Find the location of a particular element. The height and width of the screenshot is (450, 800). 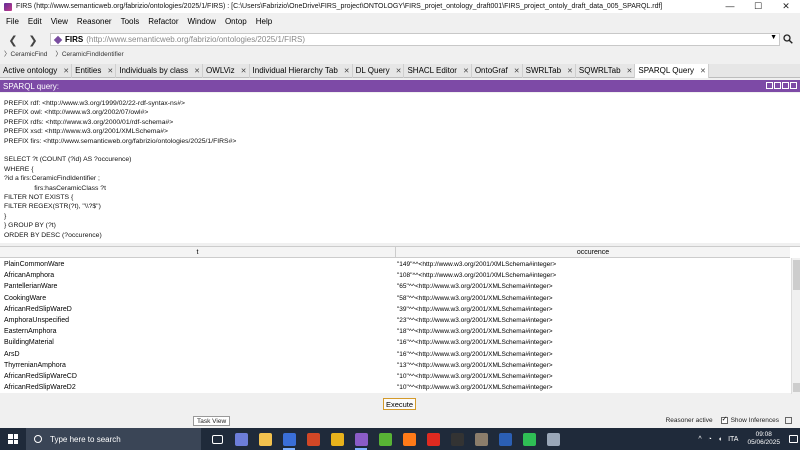

tab-entities: Entities ✕ is located at coordinates (94, 70).